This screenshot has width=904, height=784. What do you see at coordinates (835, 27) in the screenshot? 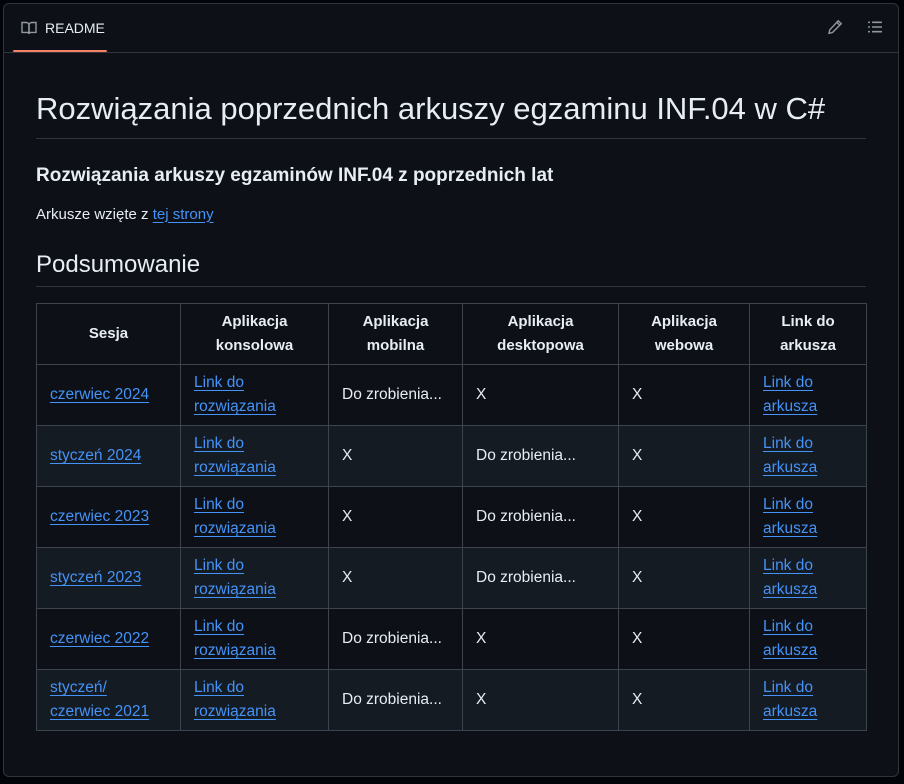
I see `pencil-icon` at bounding box center [835, 27].